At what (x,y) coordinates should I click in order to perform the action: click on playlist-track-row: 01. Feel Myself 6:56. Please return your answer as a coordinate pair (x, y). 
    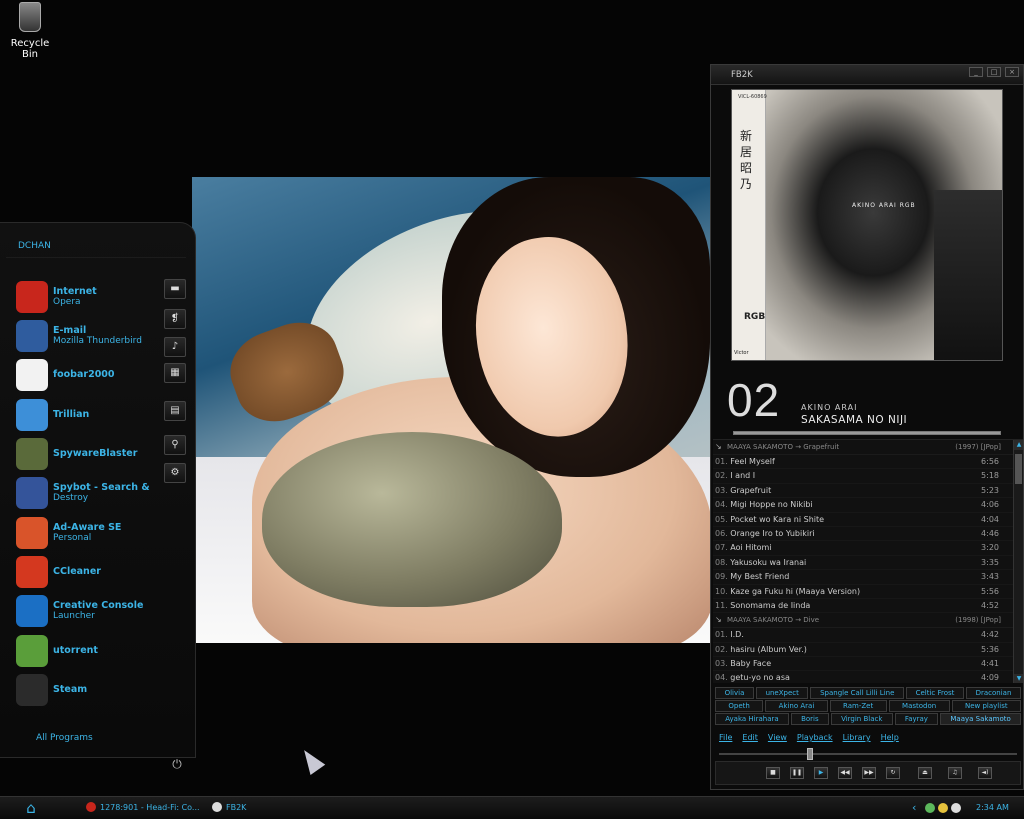
    Looking at the image, I should click on (868, 462).